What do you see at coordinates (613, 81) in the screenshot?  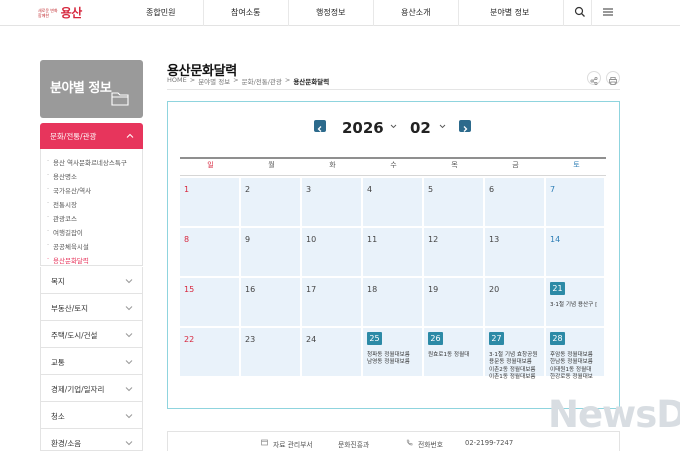 I see `printer-icon` at bounding box center [613, 81].